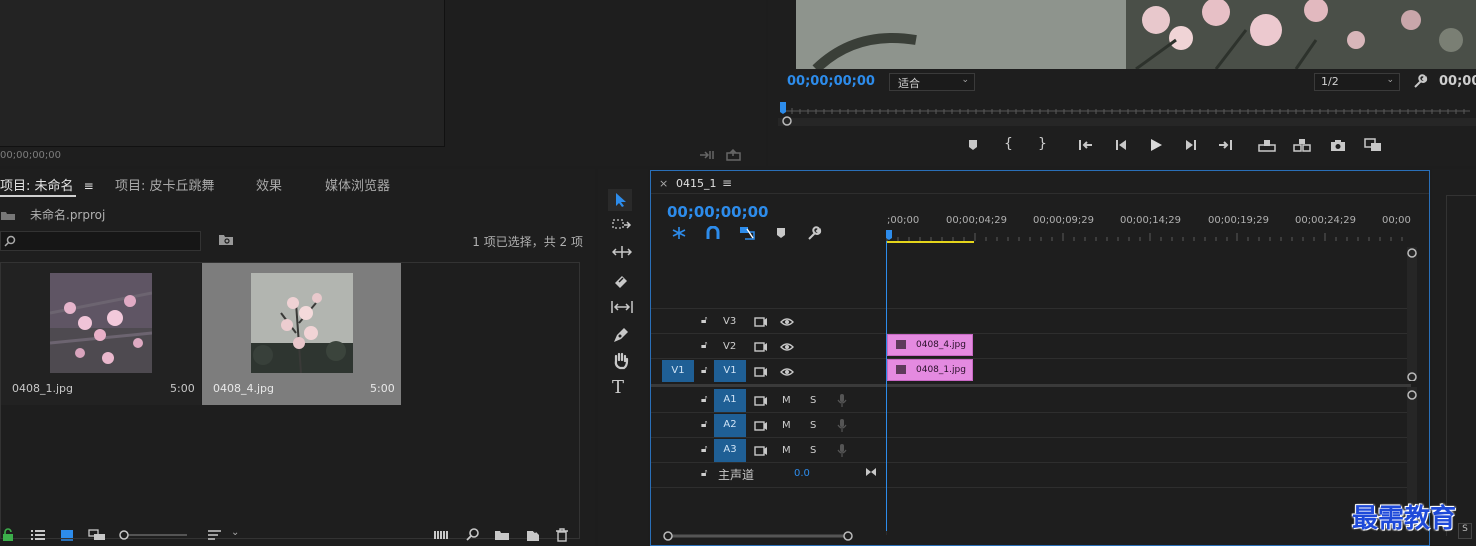 This screenshot has width=1476, height=546. I want to click on go-to-in-icon, so click(1086, 145).